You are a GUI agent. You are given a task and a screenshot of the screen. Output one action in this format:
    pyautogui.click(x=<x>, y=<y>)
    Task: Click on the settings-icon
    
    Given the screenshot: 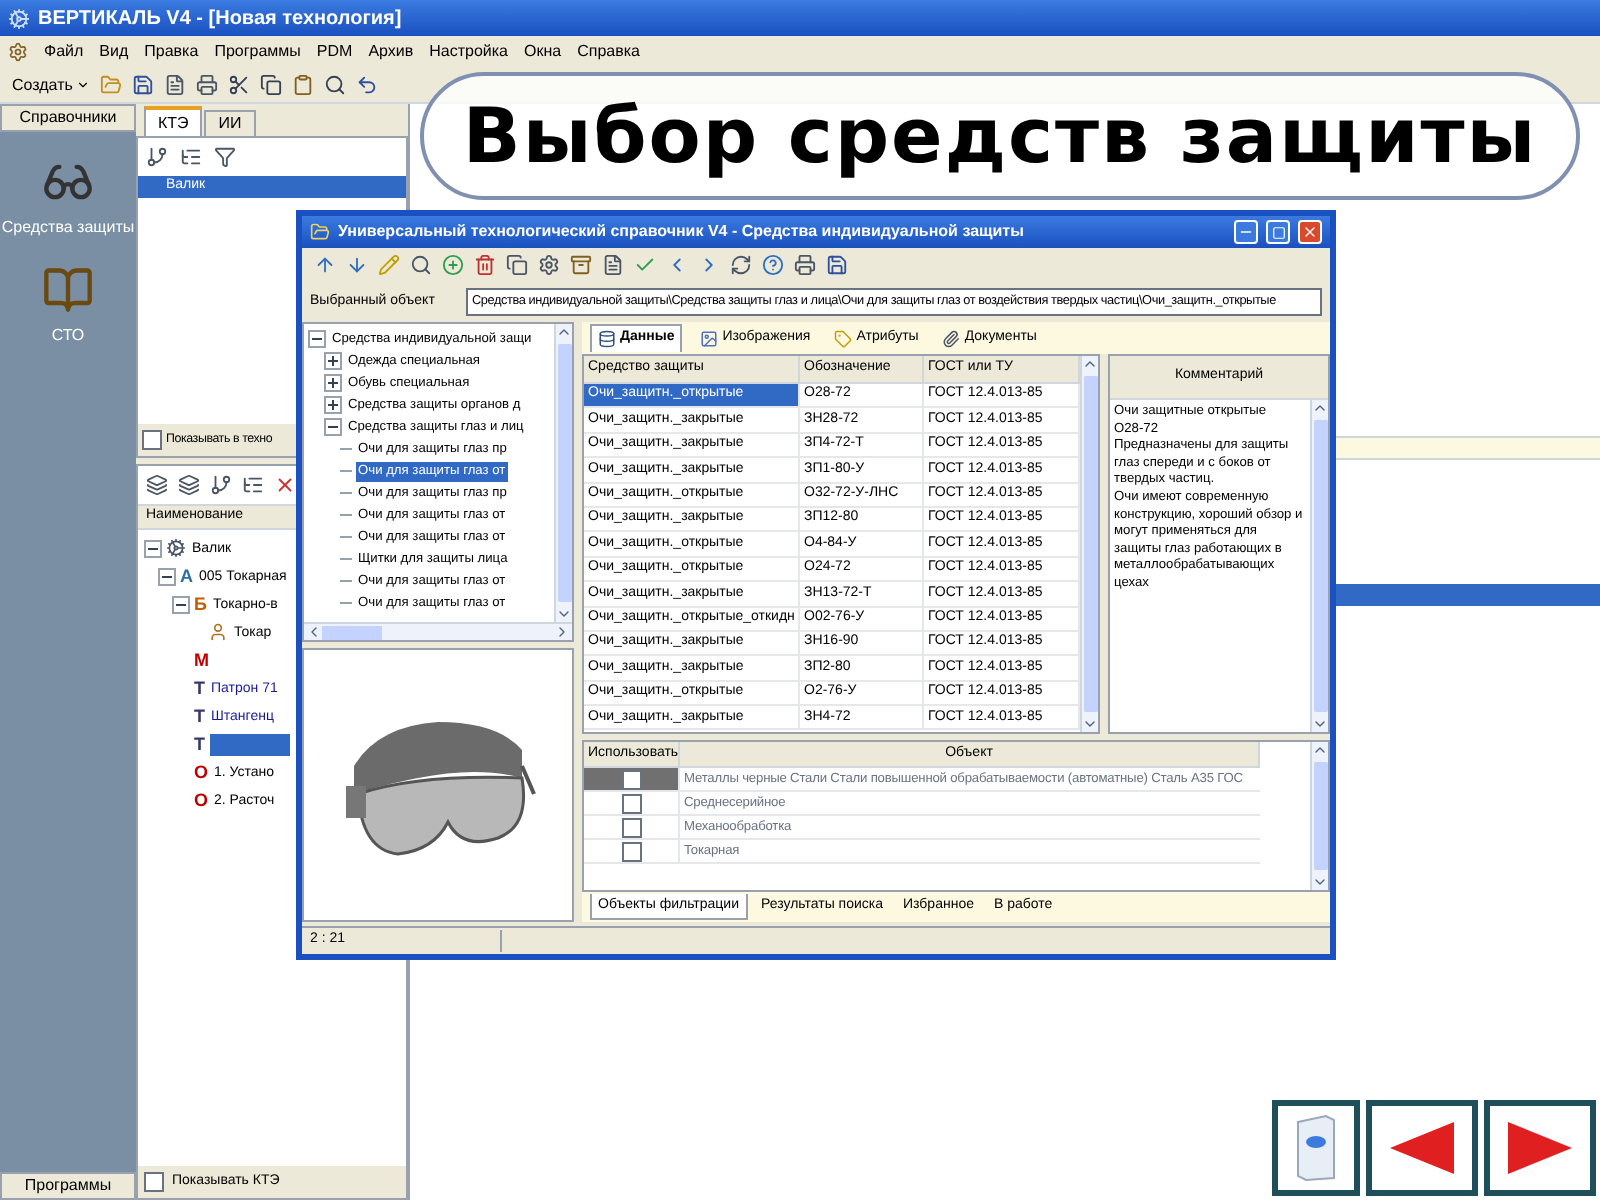 What is the action you would take?
    pyautogui.click(x=549, y=265)
    